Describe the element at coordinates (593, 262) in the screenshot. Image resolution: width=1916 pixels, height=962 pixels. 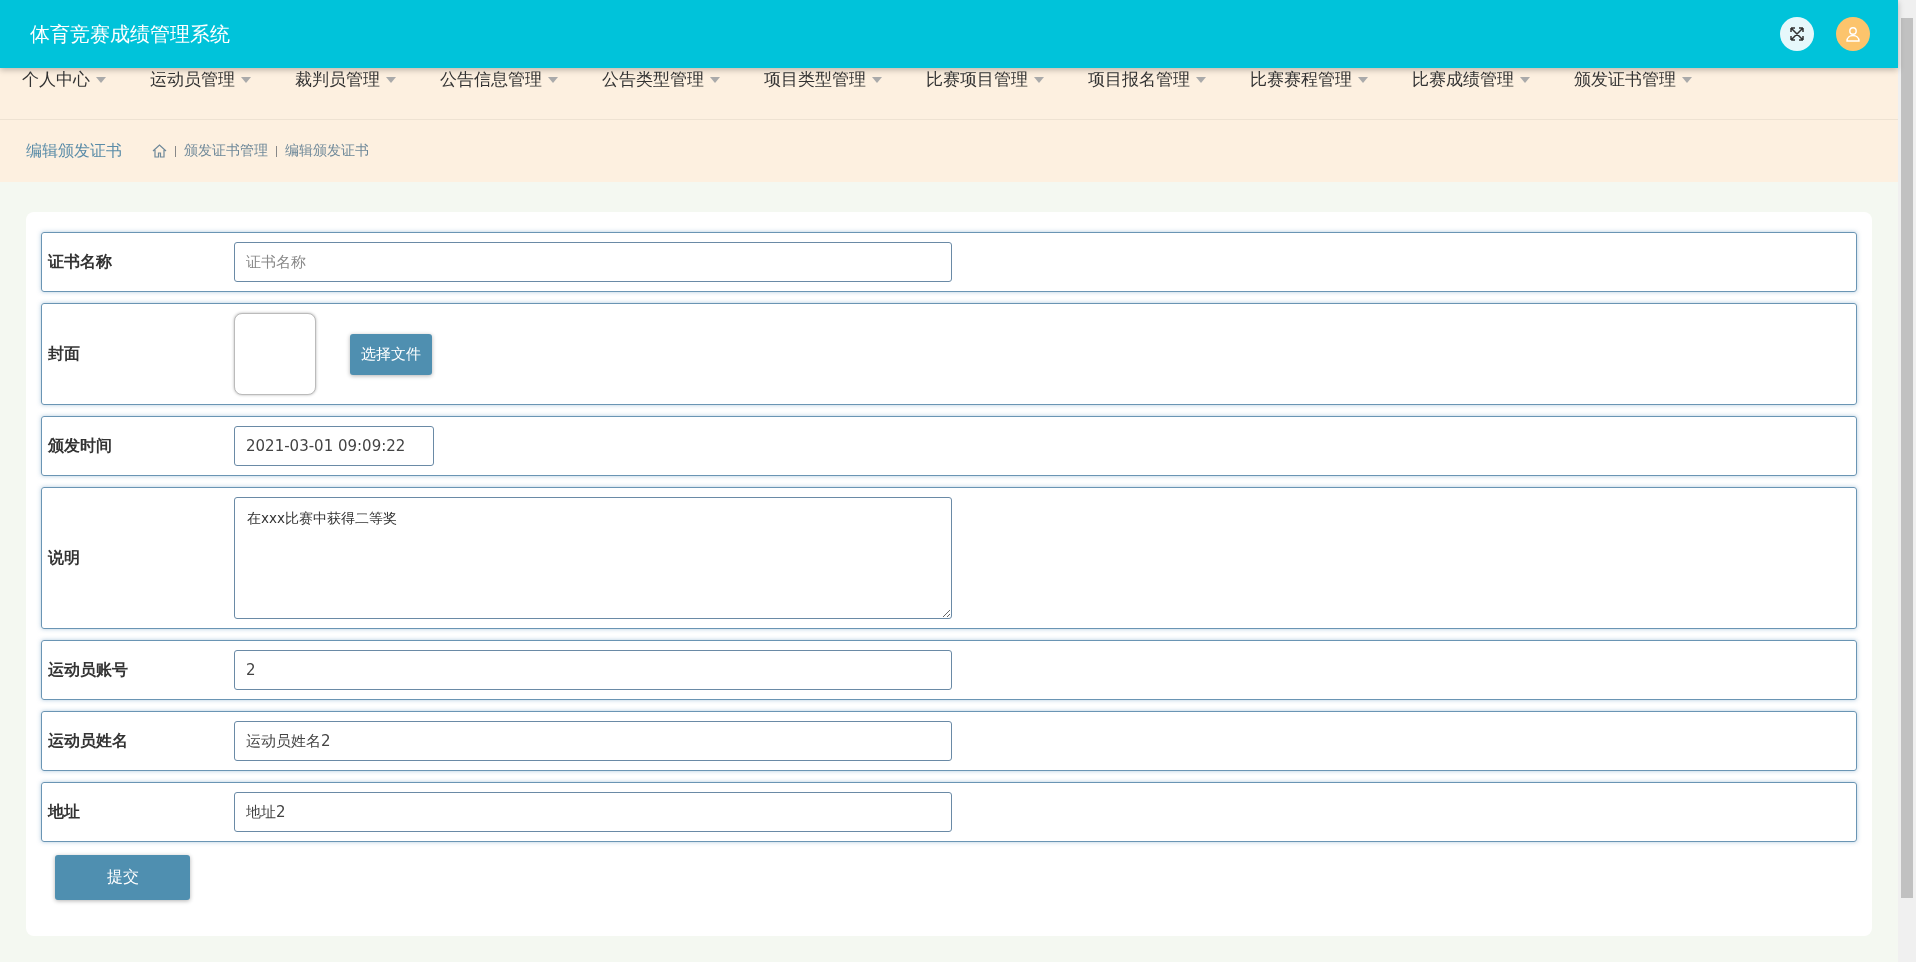
I see `text-field: 证书名称` at that location.